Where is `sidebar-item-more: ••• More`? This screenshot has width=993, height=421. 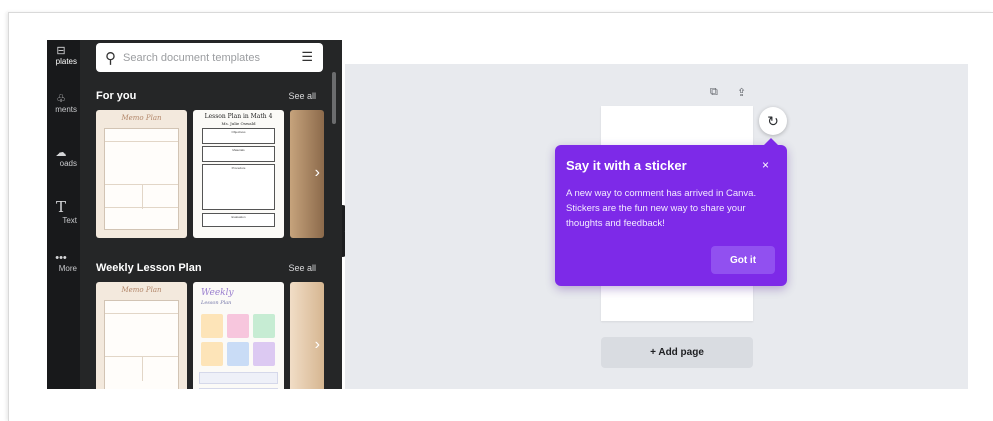
sidebar-item-more: ••• More is located at coordinates (63, 262).